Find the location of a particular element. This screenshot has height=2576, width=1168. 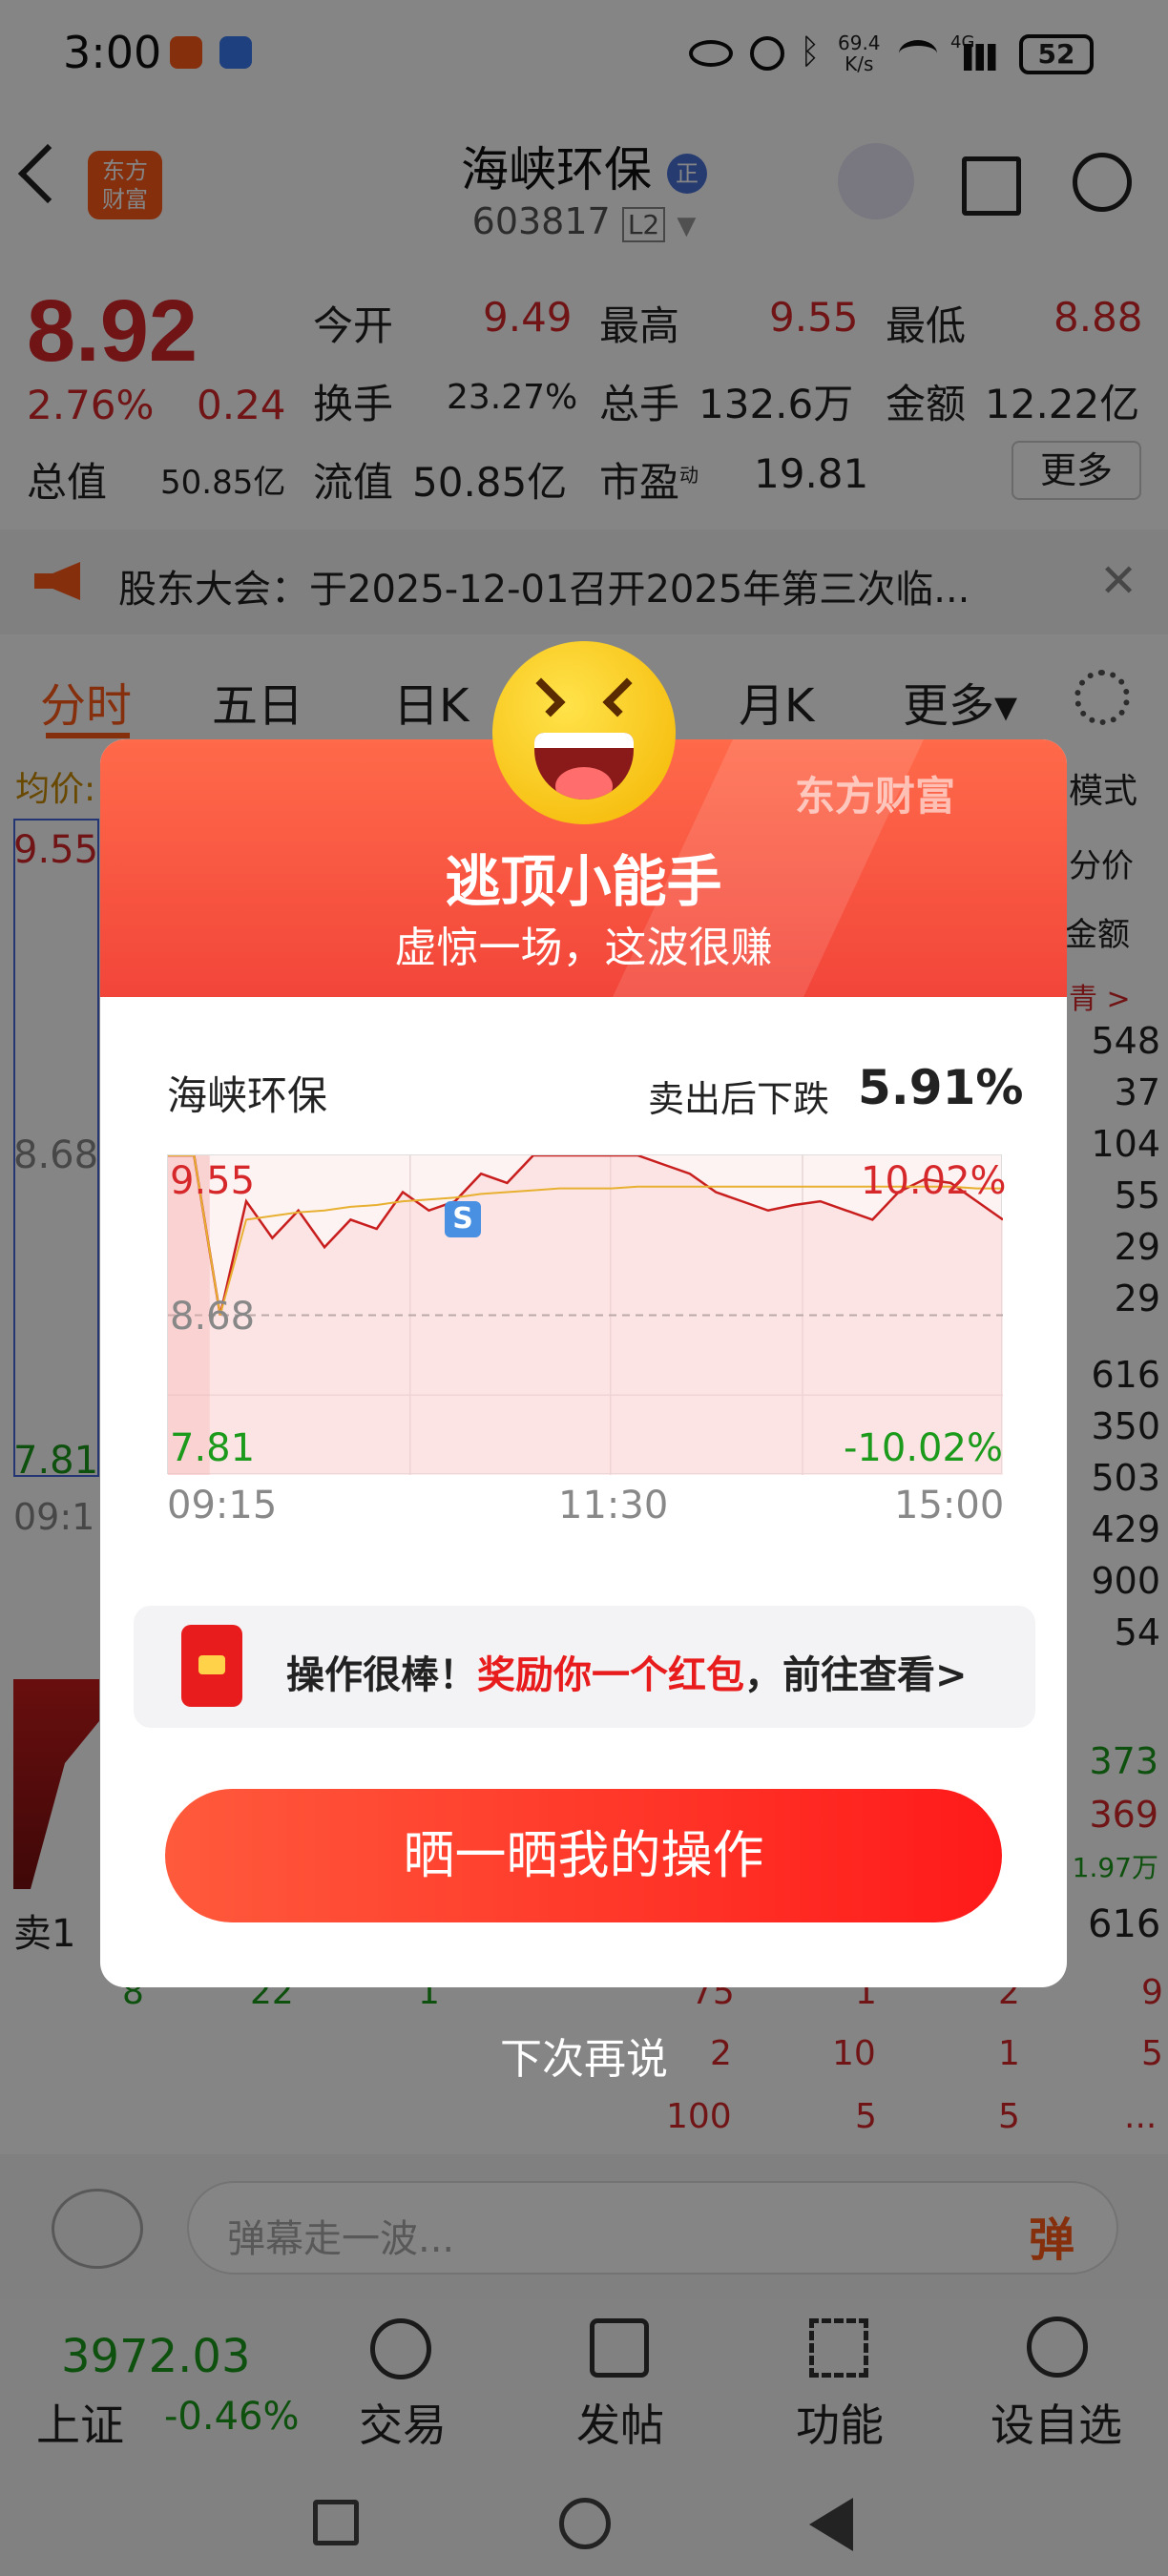

share-my-trade-button: 晒一晒我的操作 is located at coordinates (583, 1855).